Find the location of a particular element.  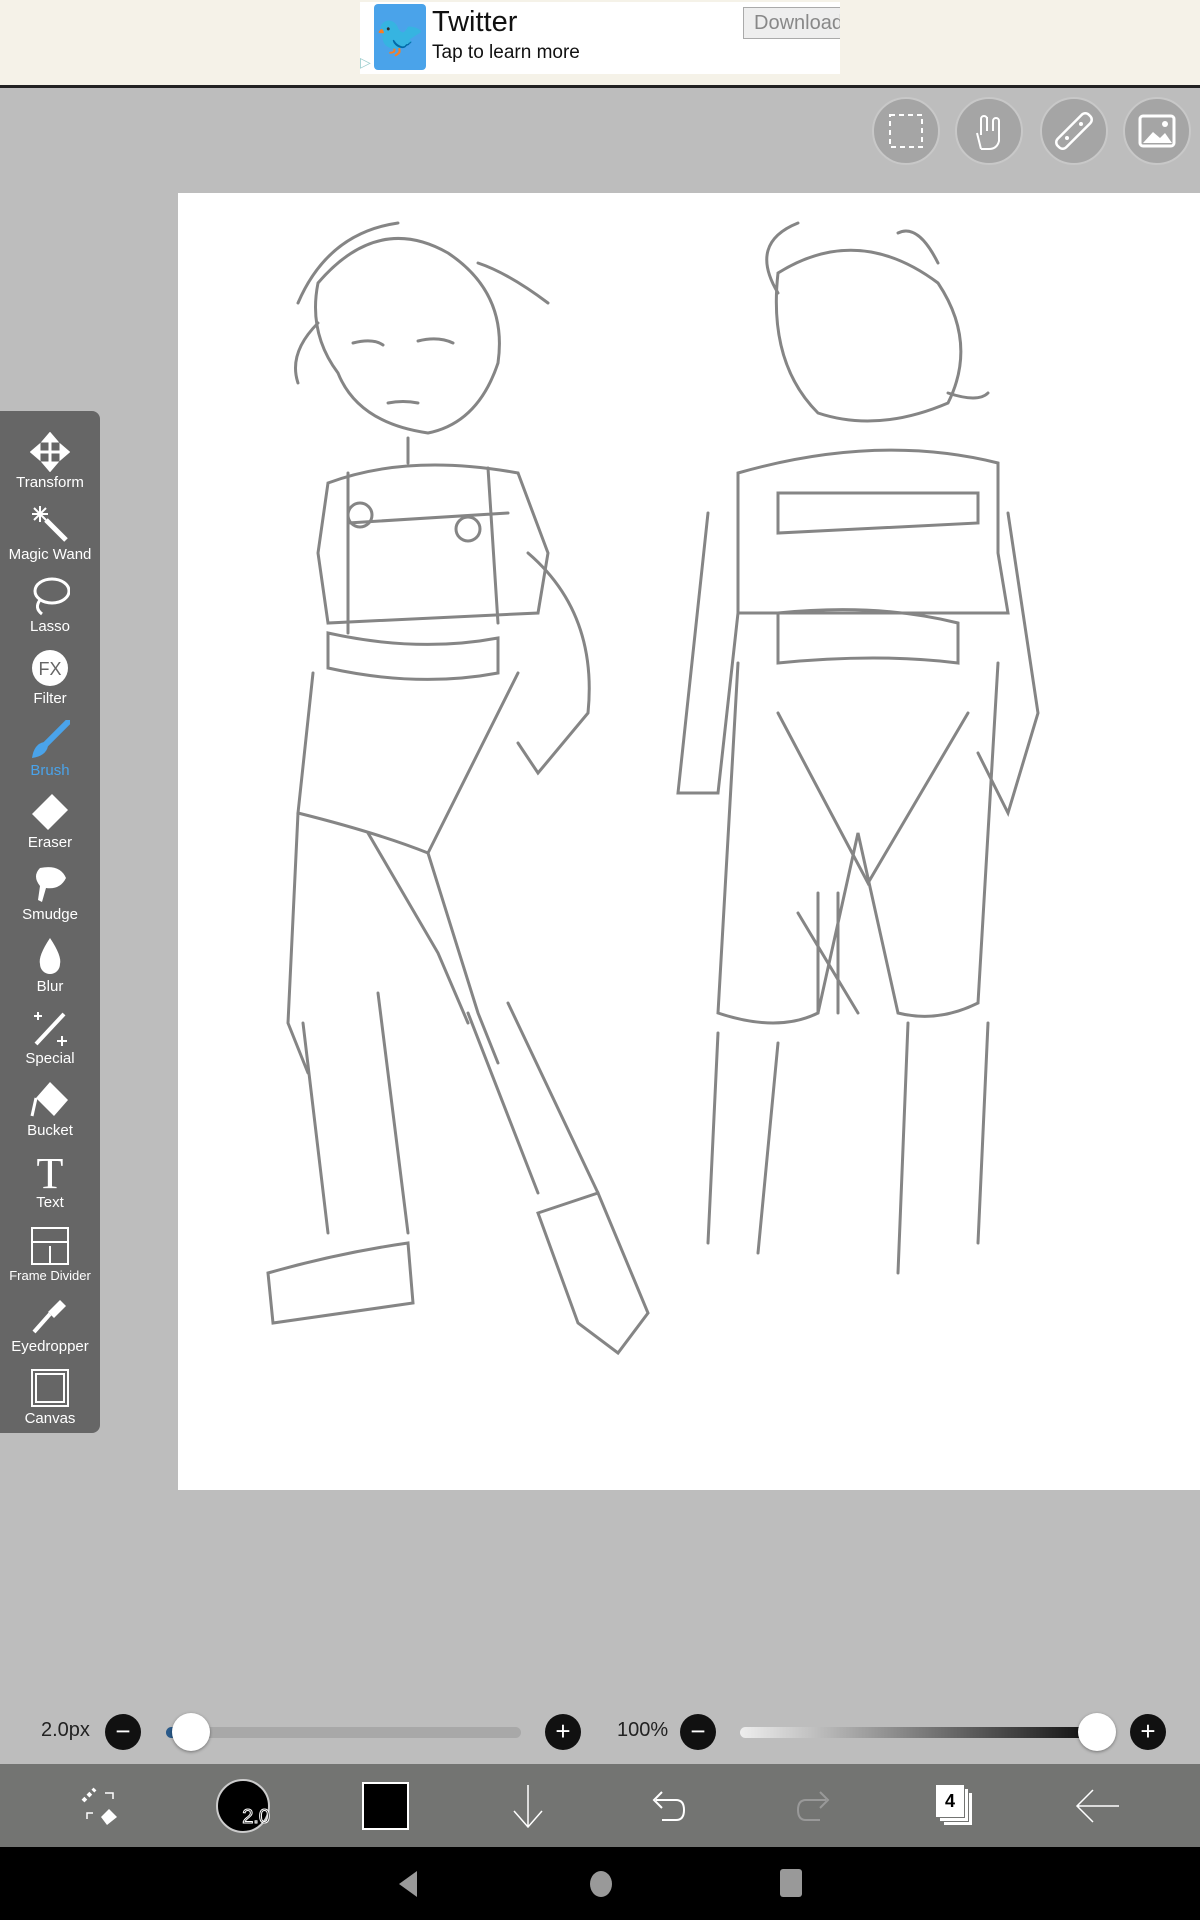

tool-frame-divider: Frame Divider is located at coordinates (50, 1251).